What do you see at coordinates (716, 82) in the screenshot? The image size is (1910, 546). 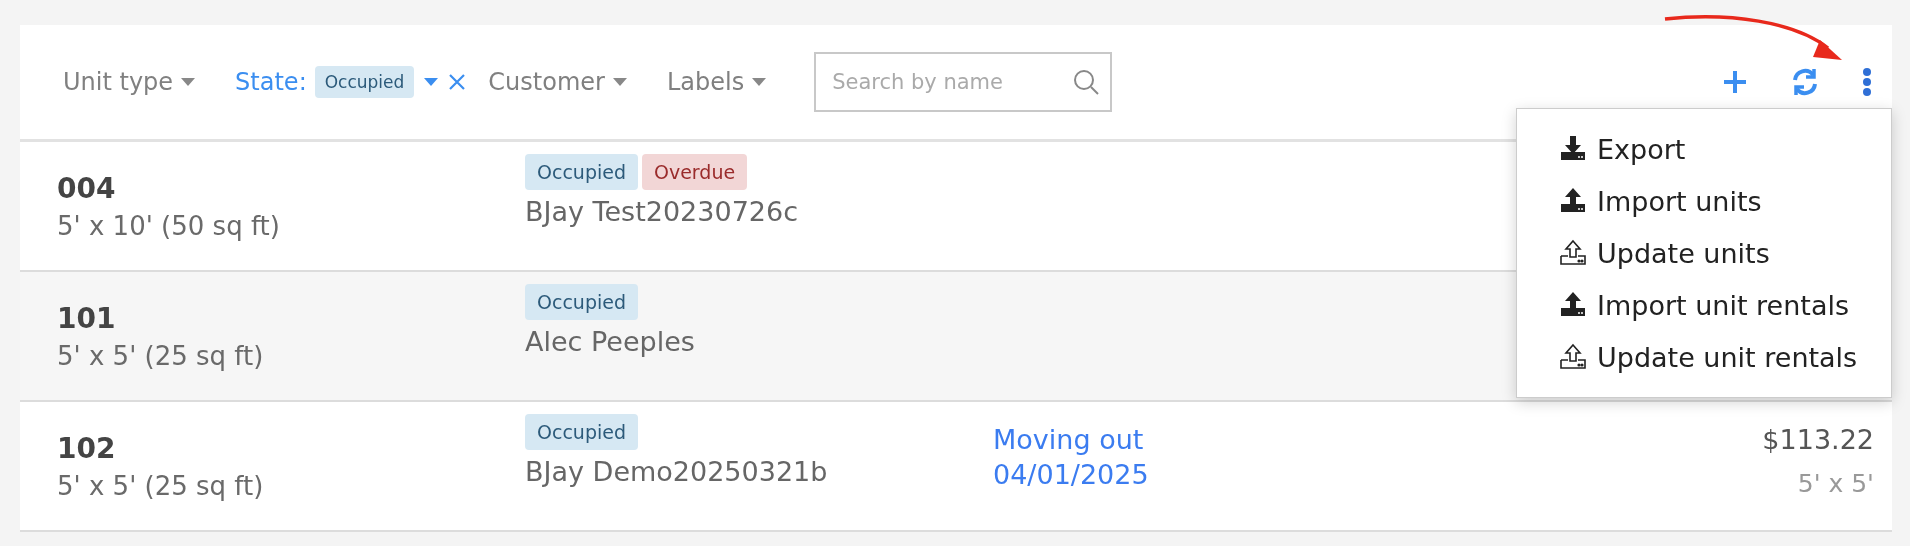 I see `filter-dropdown: Labels` at bounding box center [716, 82].